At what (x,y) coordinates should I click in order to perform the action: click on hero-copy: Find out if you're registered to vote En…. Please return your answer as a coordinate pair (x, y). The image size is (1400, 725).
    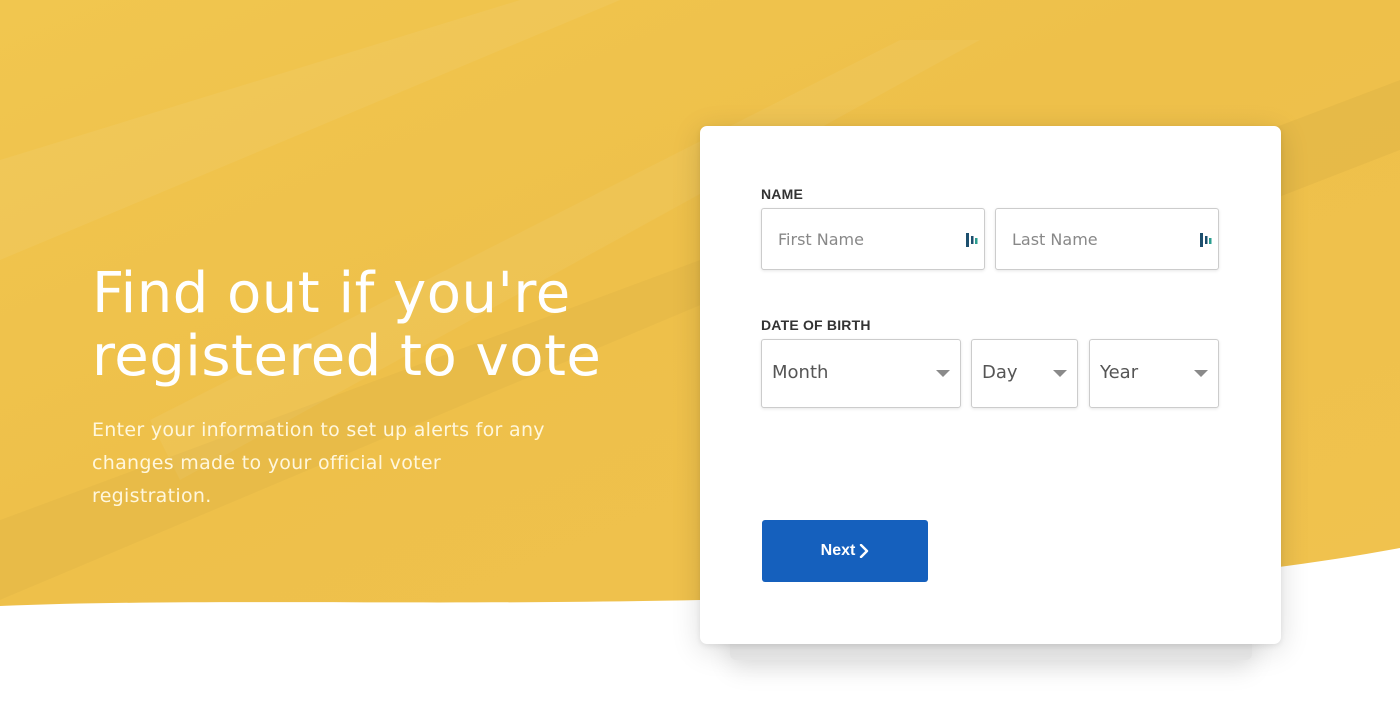
    Looking at the image, I should click on (372, 387).